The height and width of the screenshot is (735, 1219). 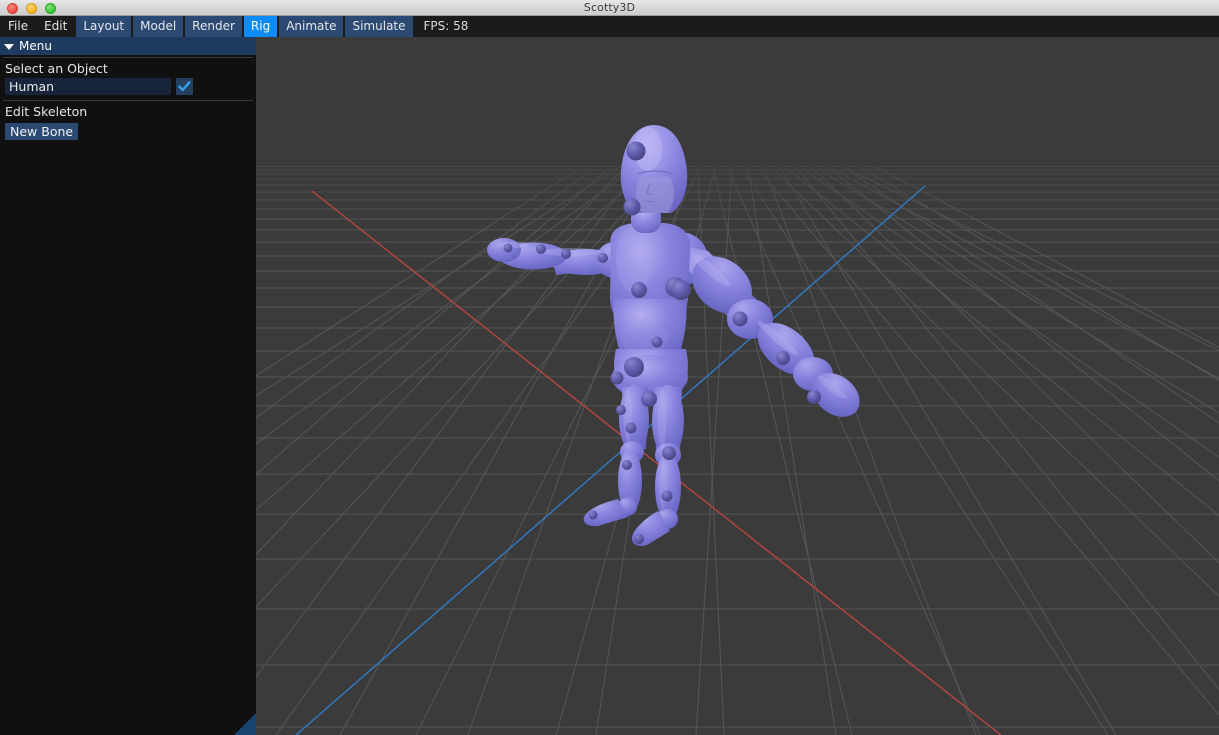 I want to click on window-titlebar: Scotty3D, so click(x=609, y=8).